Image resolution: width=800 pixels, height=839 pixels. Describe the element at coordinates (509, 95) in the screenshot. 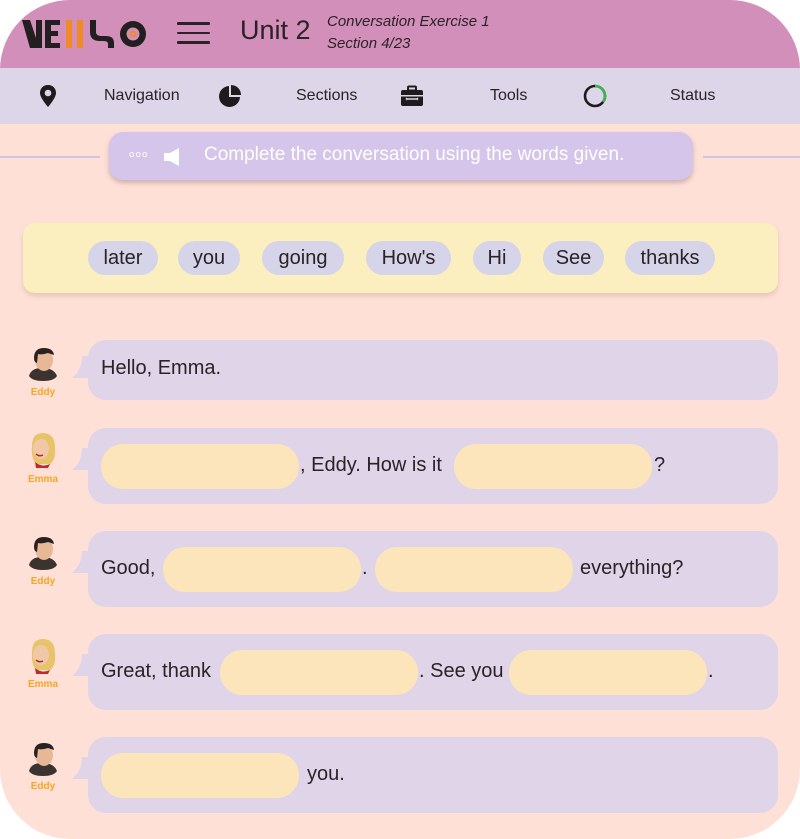

I see `nav-label: Tools` at that location.